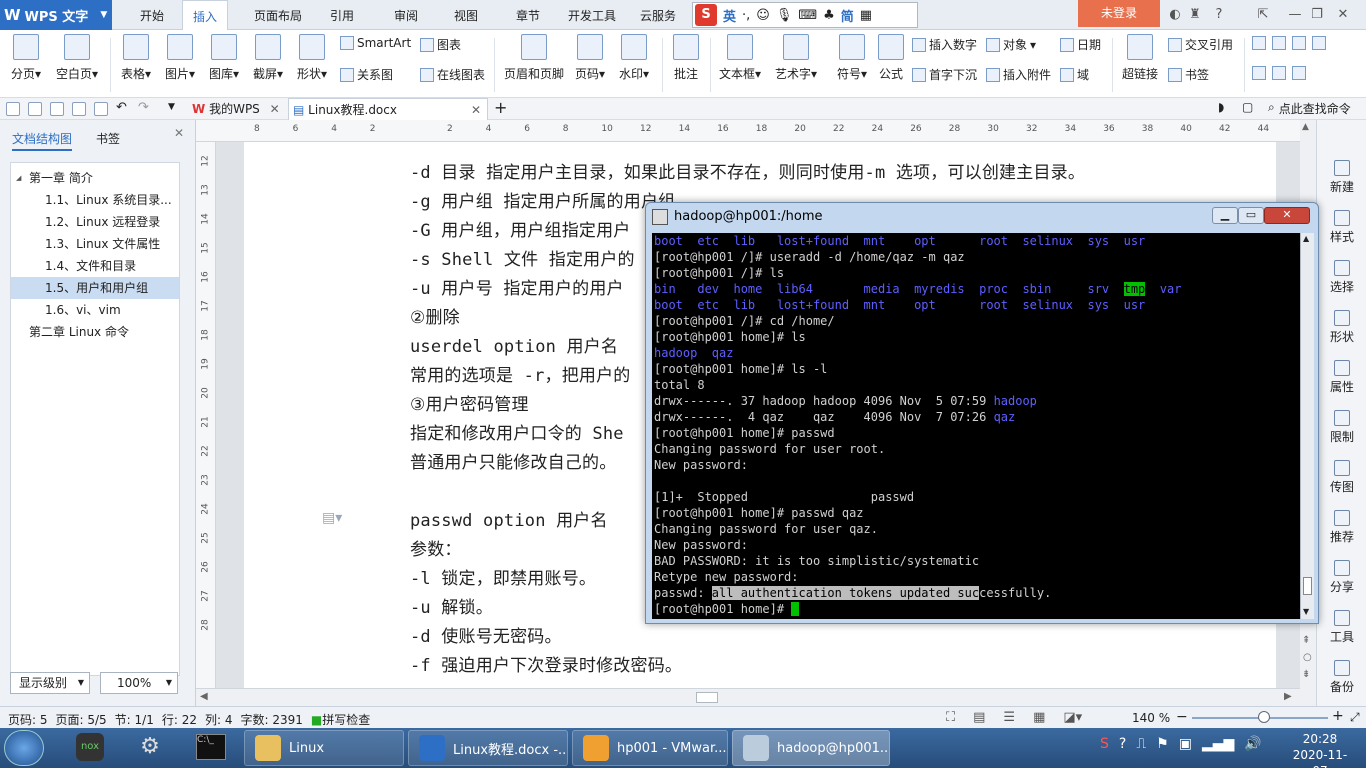 Image resolution: width=1366 pixels, height=779 pixels. What do you see at coordinates (1119, 13) in the screenshot?
I see `login-button: 未登录` at bounding box center [1119, 13].